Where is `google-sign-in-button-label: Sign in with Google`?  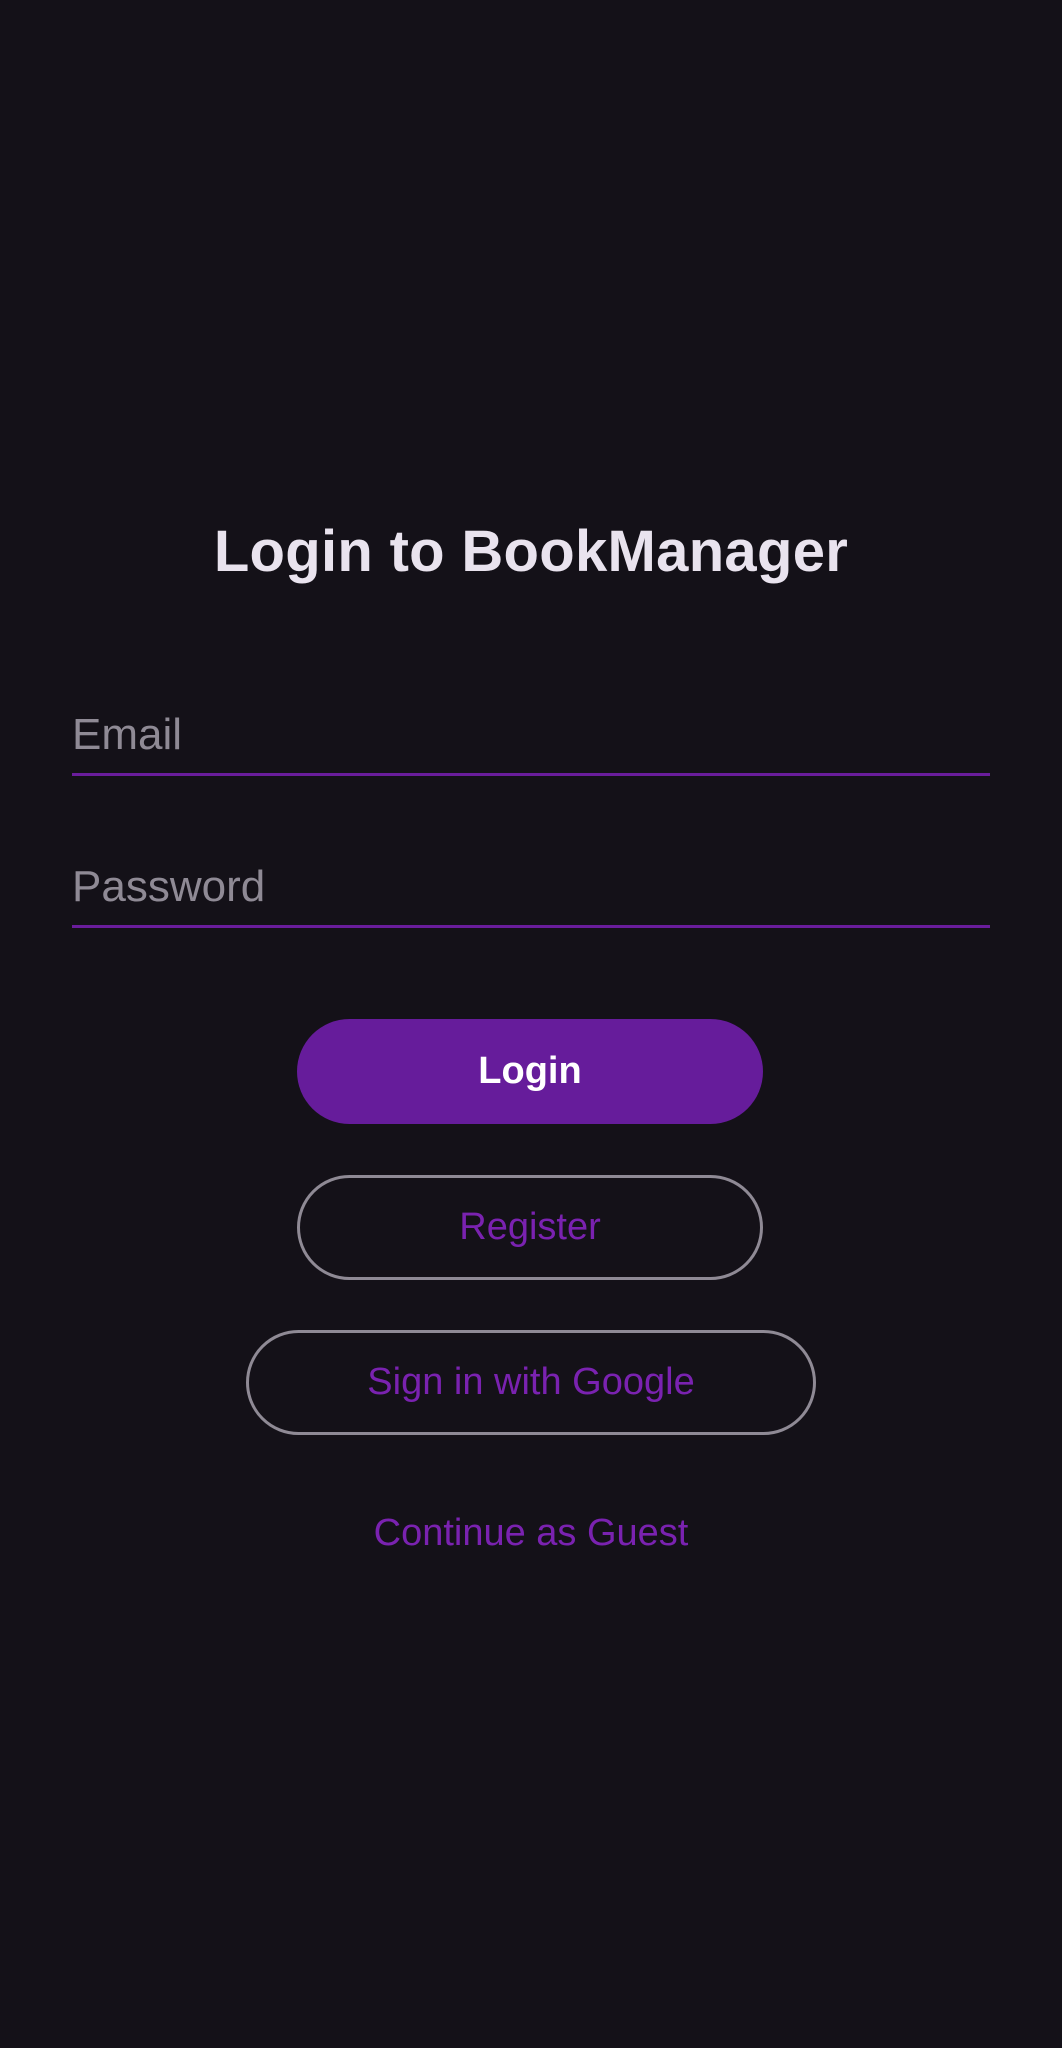 google-sign-in-button-label: Sign in with Google is located at coordinates (531, 1382).